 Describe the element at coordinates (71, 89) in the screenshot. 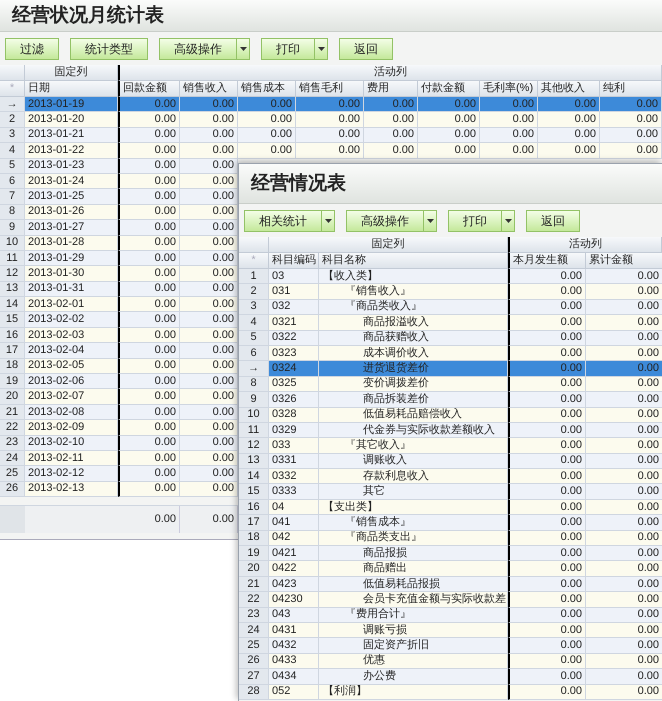

I see `column-header: 日期` at that location.